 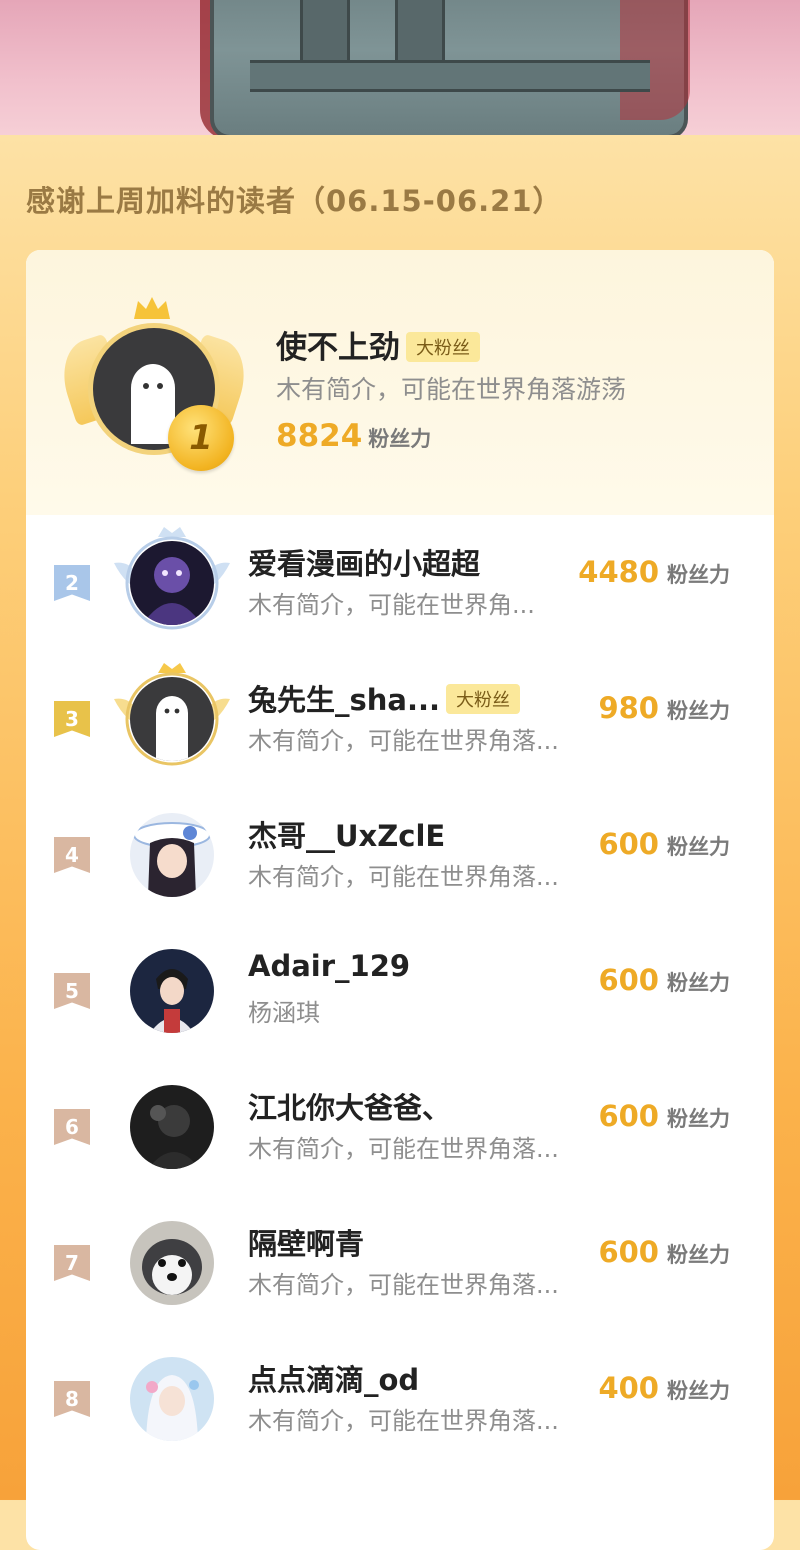 I want to click on rank-flag: 8, so click(x=72, y=1399).